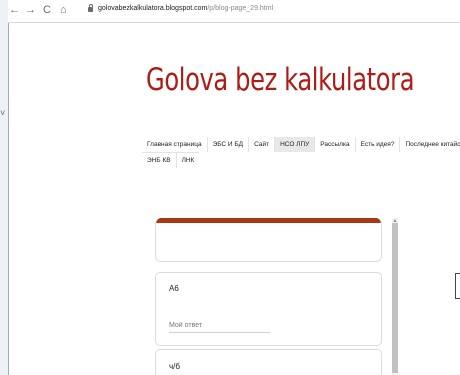 The height and width of the screenshot is (375, 460). Describe the element at coordinates (174, 144) in the screenshot. I see `nav-item-home: Главная страница` at that location.